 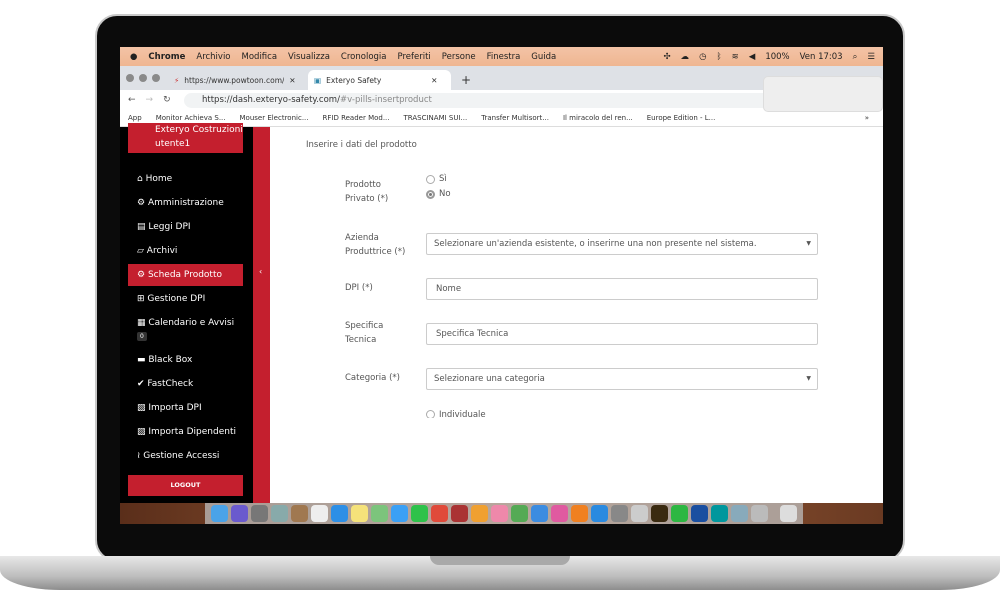 I want to click on sidebar-item-gestione-dpi: ⊞ Gestione DPI, so click(x=185, y=299).